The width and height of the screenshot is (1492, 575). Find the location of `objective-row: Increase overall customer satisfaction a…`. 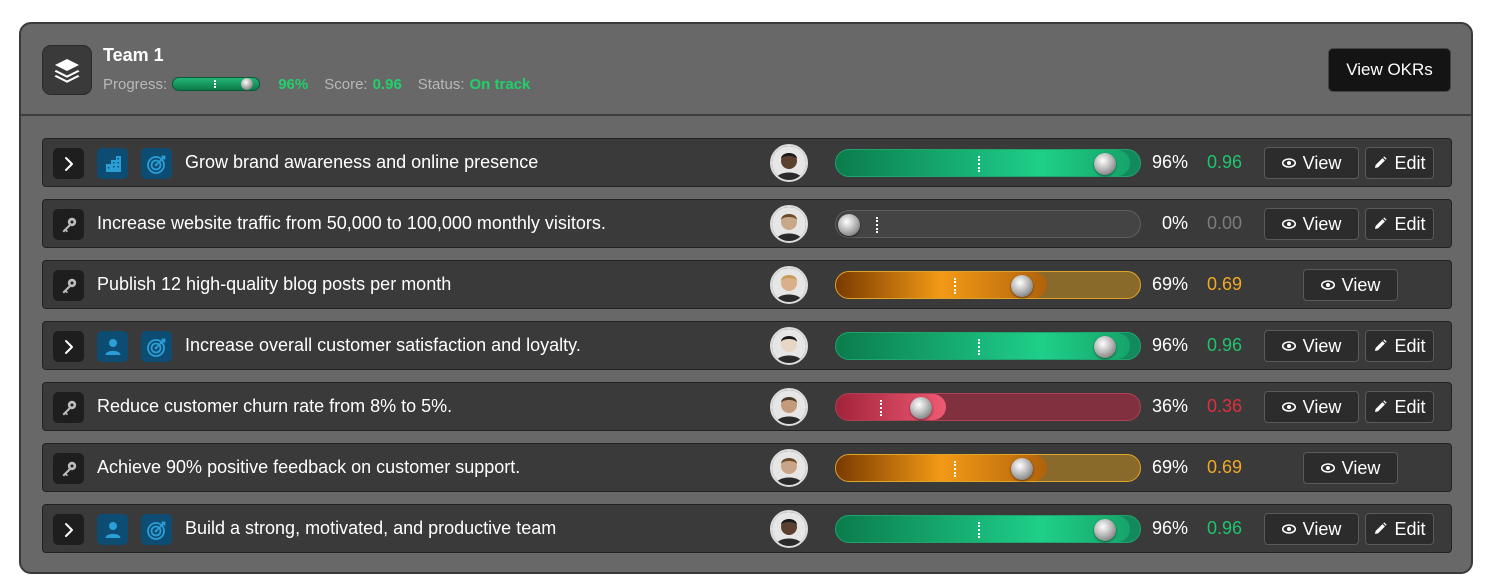

objective-row: Increase overall customer satisfaction a… is located at coordinates (747, 345).